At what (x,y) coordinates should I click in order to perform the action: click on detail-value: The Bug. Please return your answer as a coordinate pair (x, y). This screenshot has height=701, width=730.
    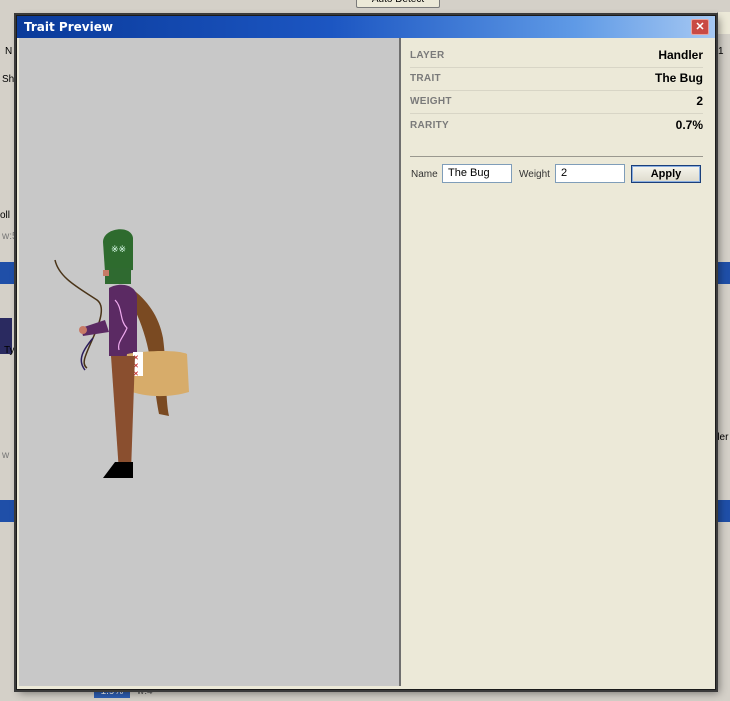
    Looking at the image, I should click on (679, 78).